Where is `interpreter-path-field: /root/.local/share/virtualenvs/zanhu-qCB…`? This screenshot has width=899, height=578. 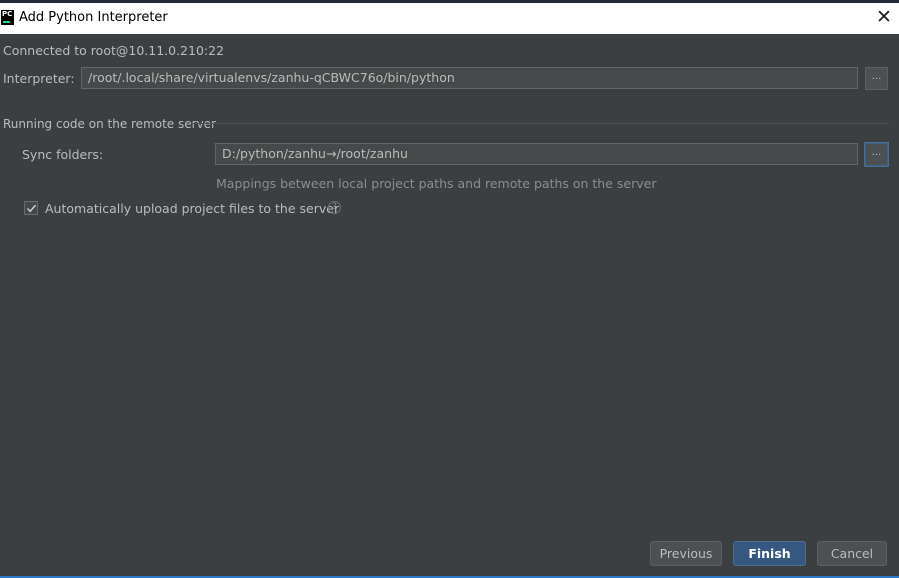 interpreter-path-field: /root/.local/share/virtualenvs/zanhu-qCB… is located at coordinates (469, 78).